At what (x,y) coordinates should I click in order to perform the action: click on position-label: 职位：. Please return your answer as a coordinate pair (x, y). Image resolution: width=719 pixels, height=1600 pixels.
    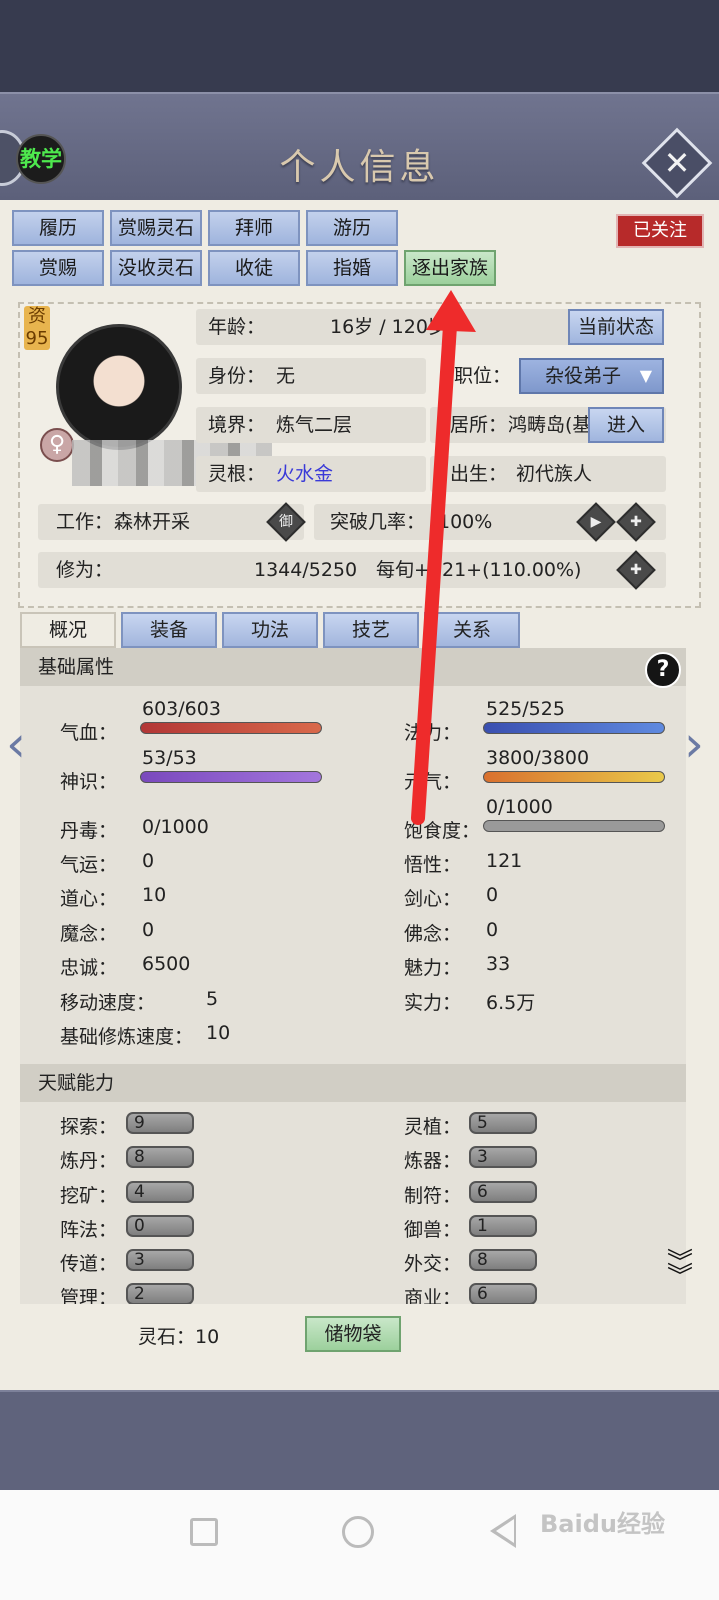
    Looking at the image, I should click on (483, 376).